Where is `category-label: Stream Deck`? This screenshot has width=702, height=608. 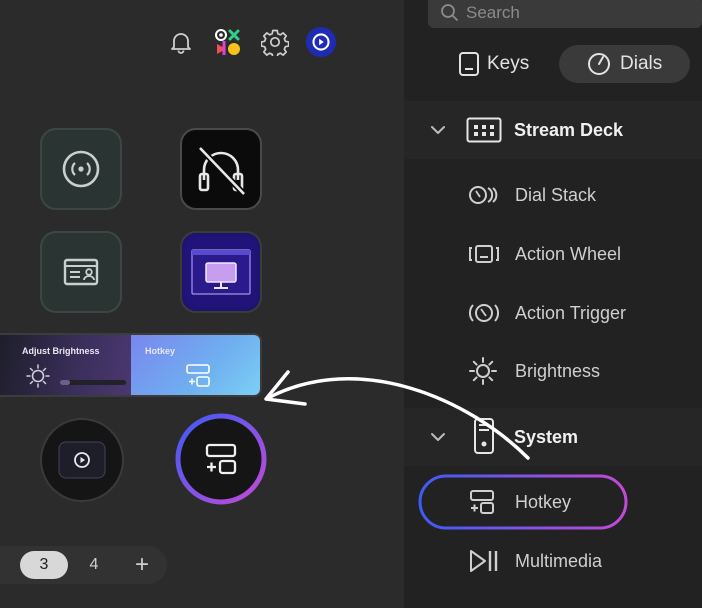
category-label: Stream Deck is located at coordinates (569, 129).